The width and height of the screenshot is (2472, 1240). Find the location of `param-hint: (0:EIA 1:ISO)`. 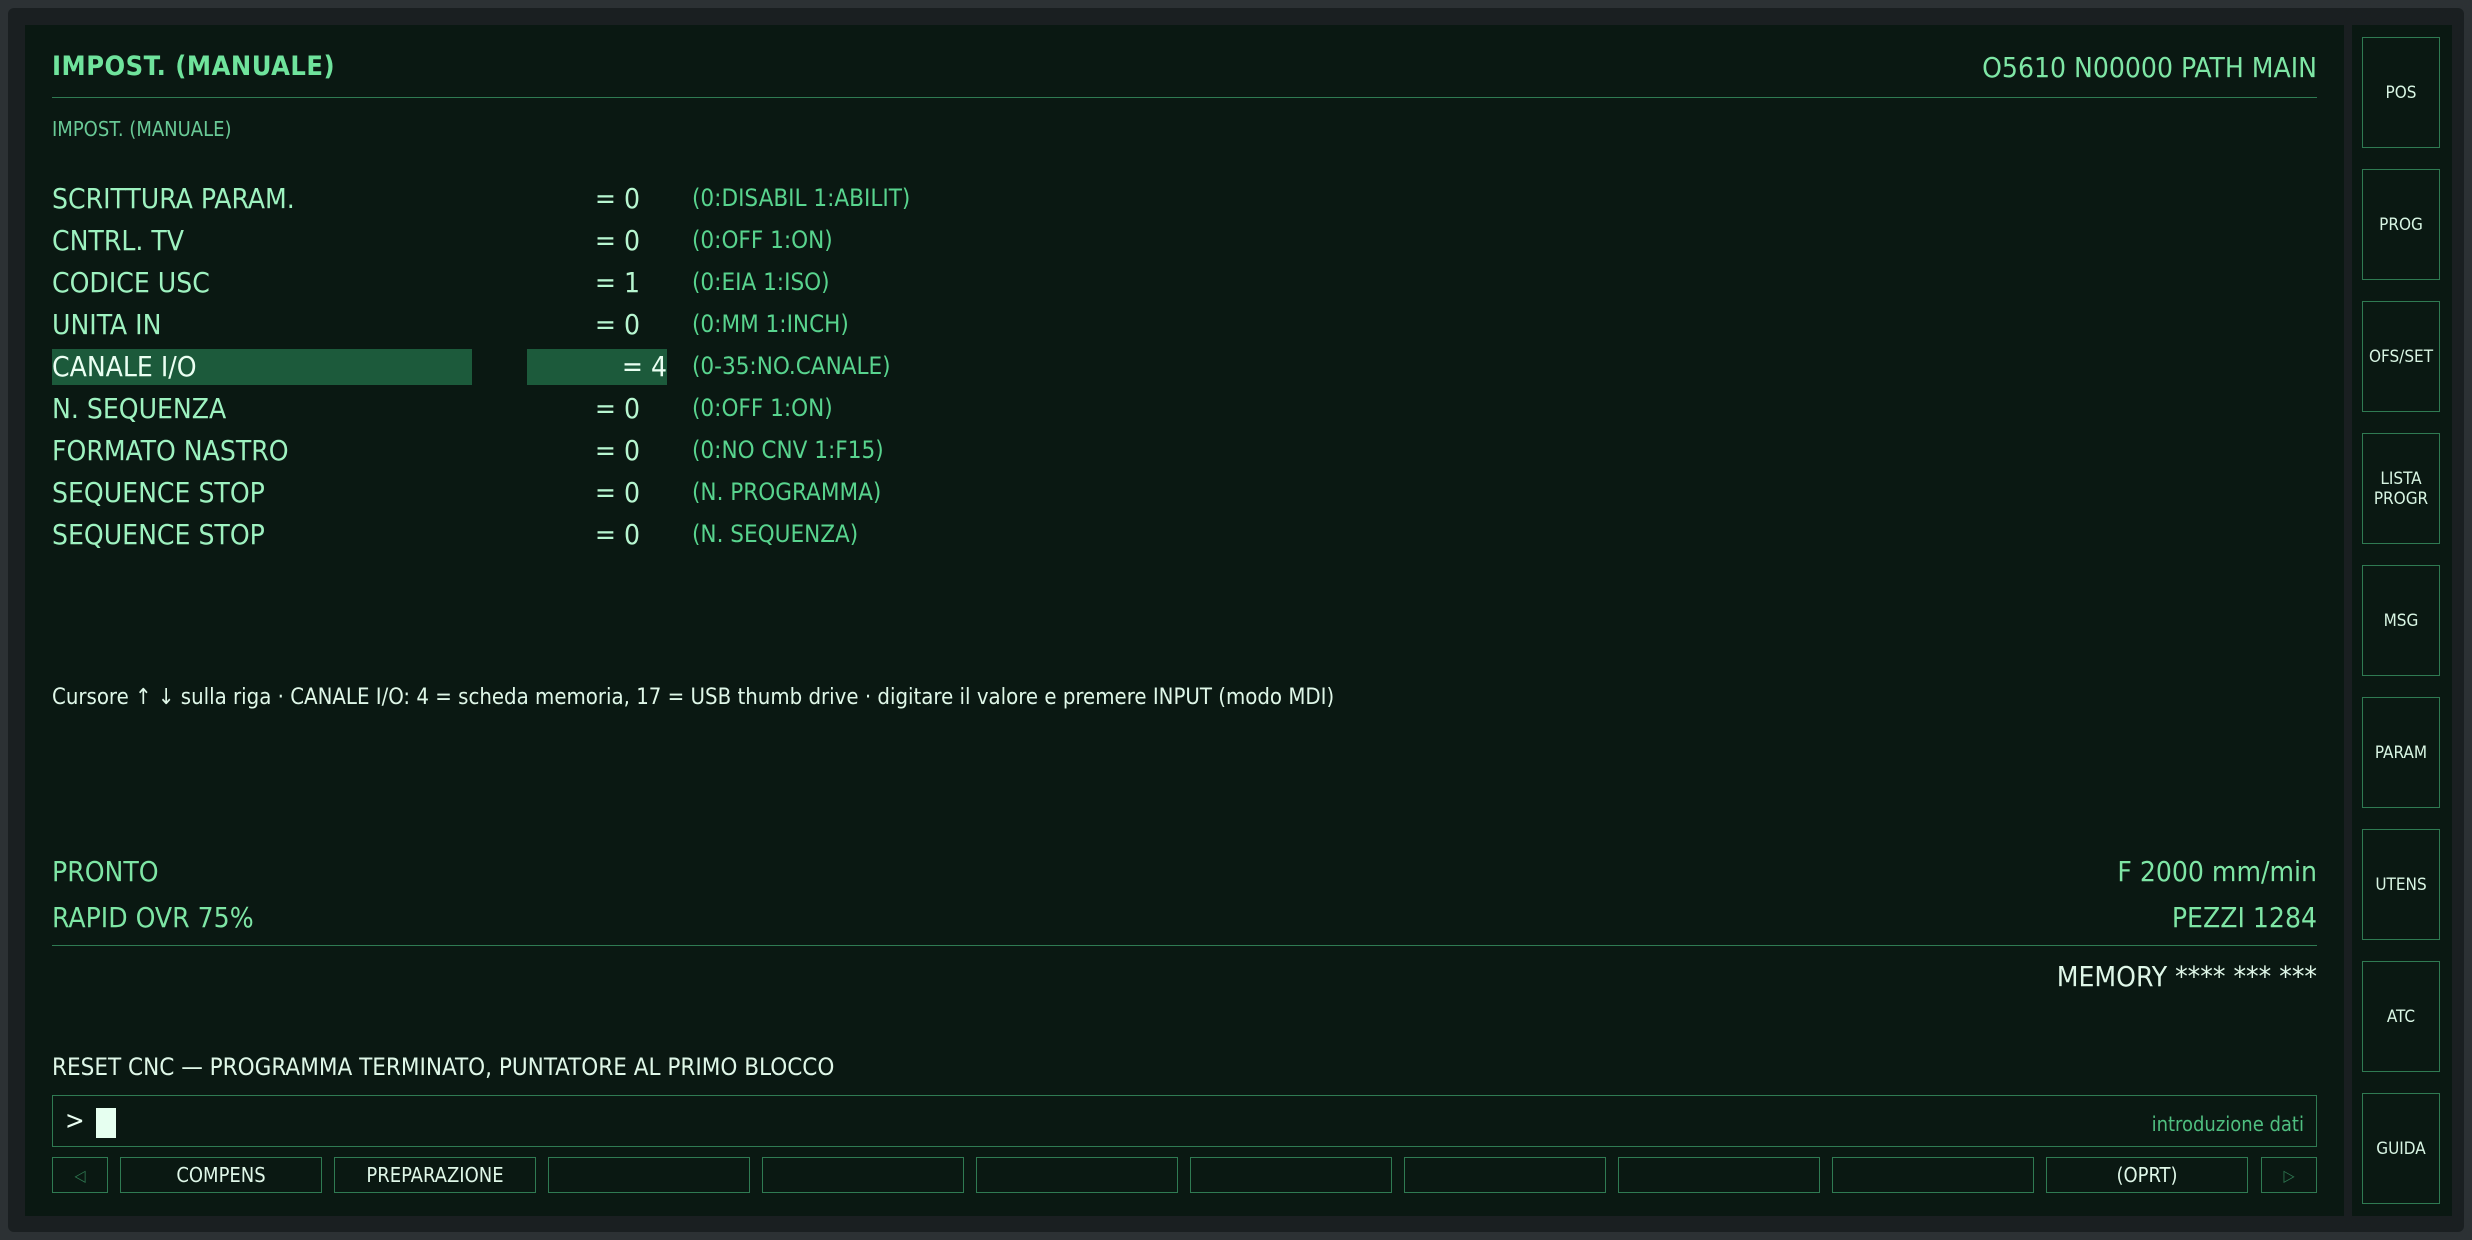

param-hint: (0:EIA 1:ISO) is located at coordinates (761, 282).